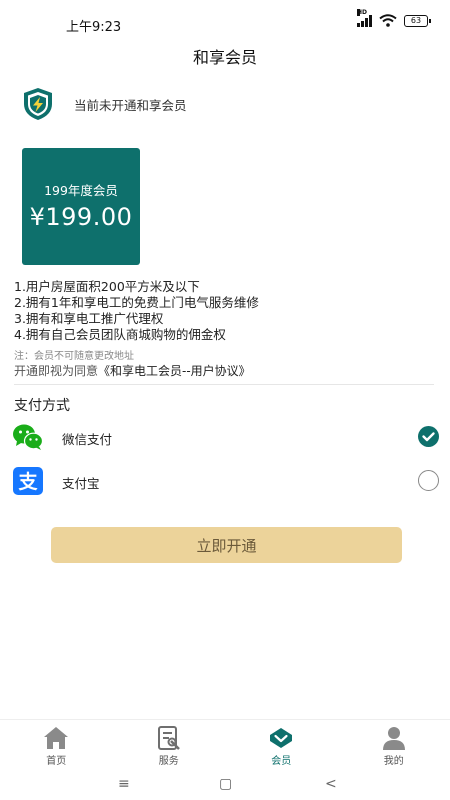 Image resolution: width=450 pixels, height=800 pixels. I want to click on alipay-icon: 支, so click(28, 481).